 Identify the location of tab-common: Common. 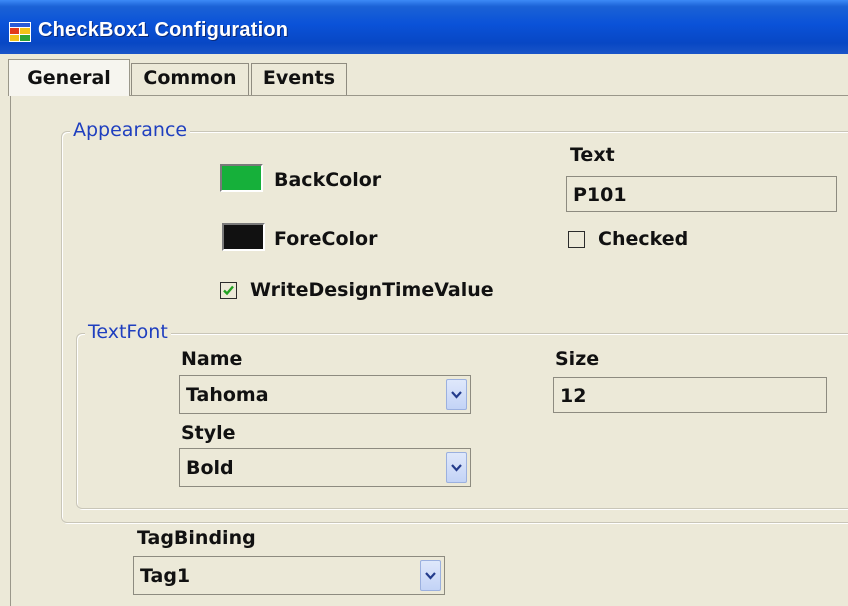
(190, 79).